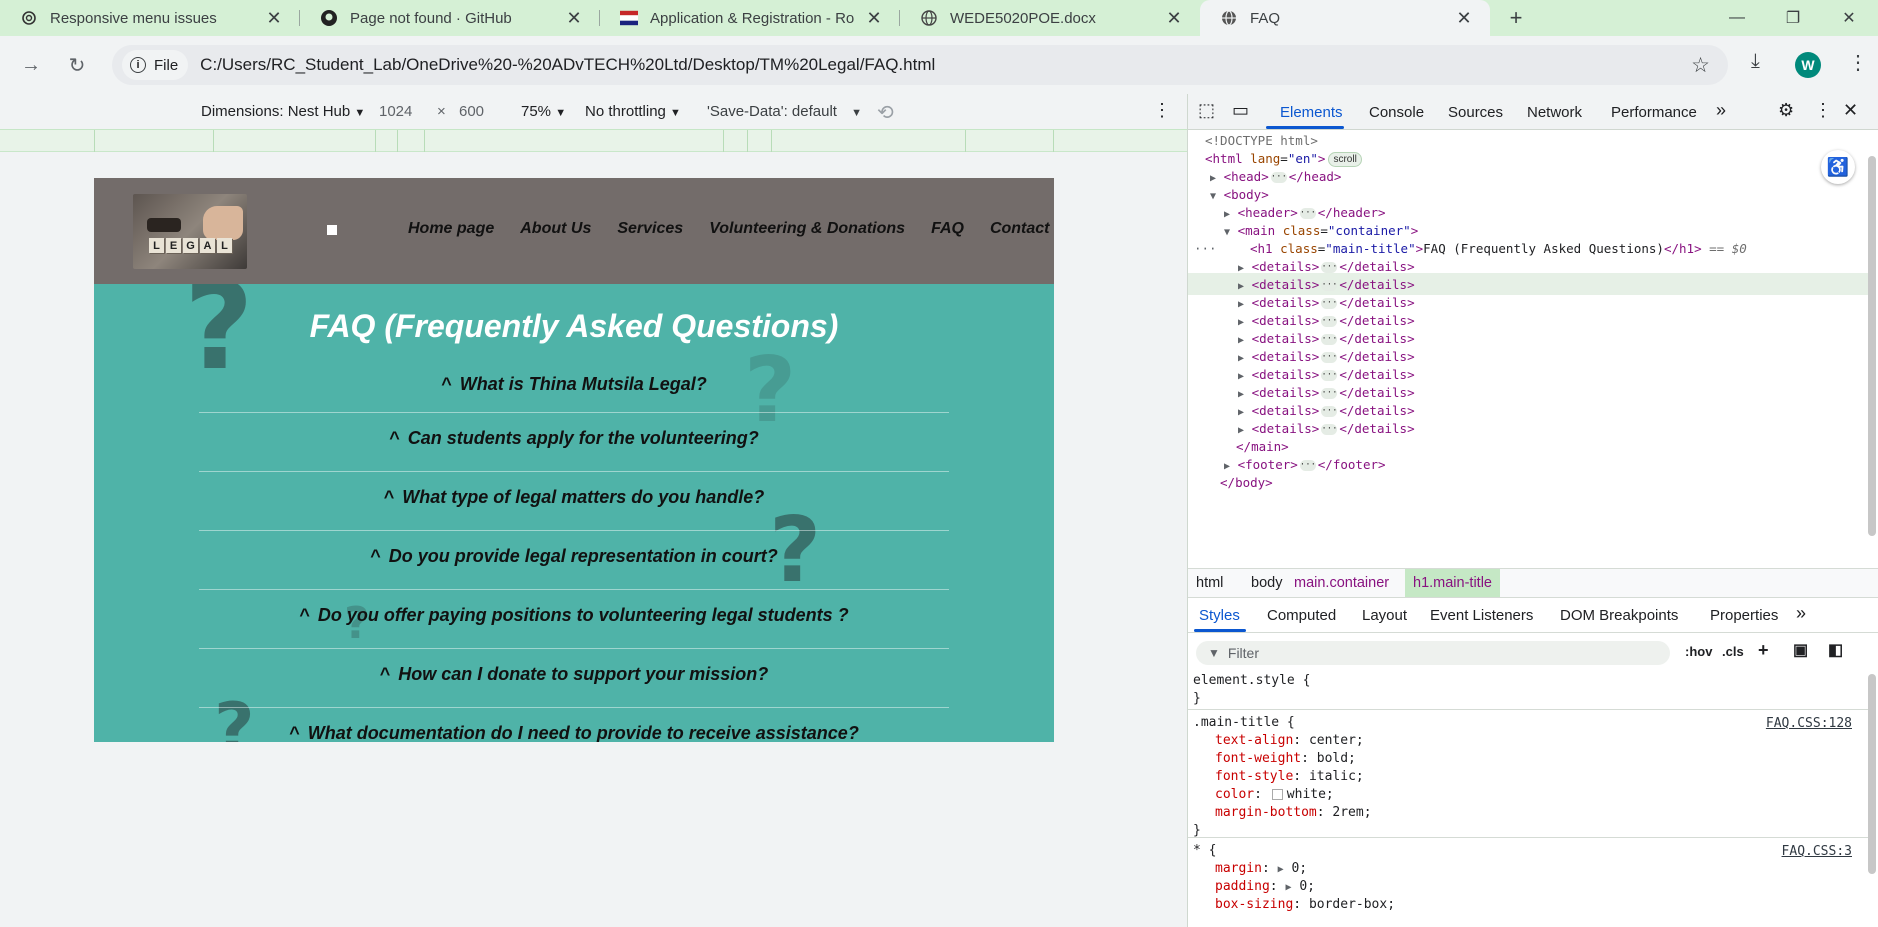 The height and width of the screenshot is (927, 1878). I want to click on width-input: 1024, so click(395, 111).